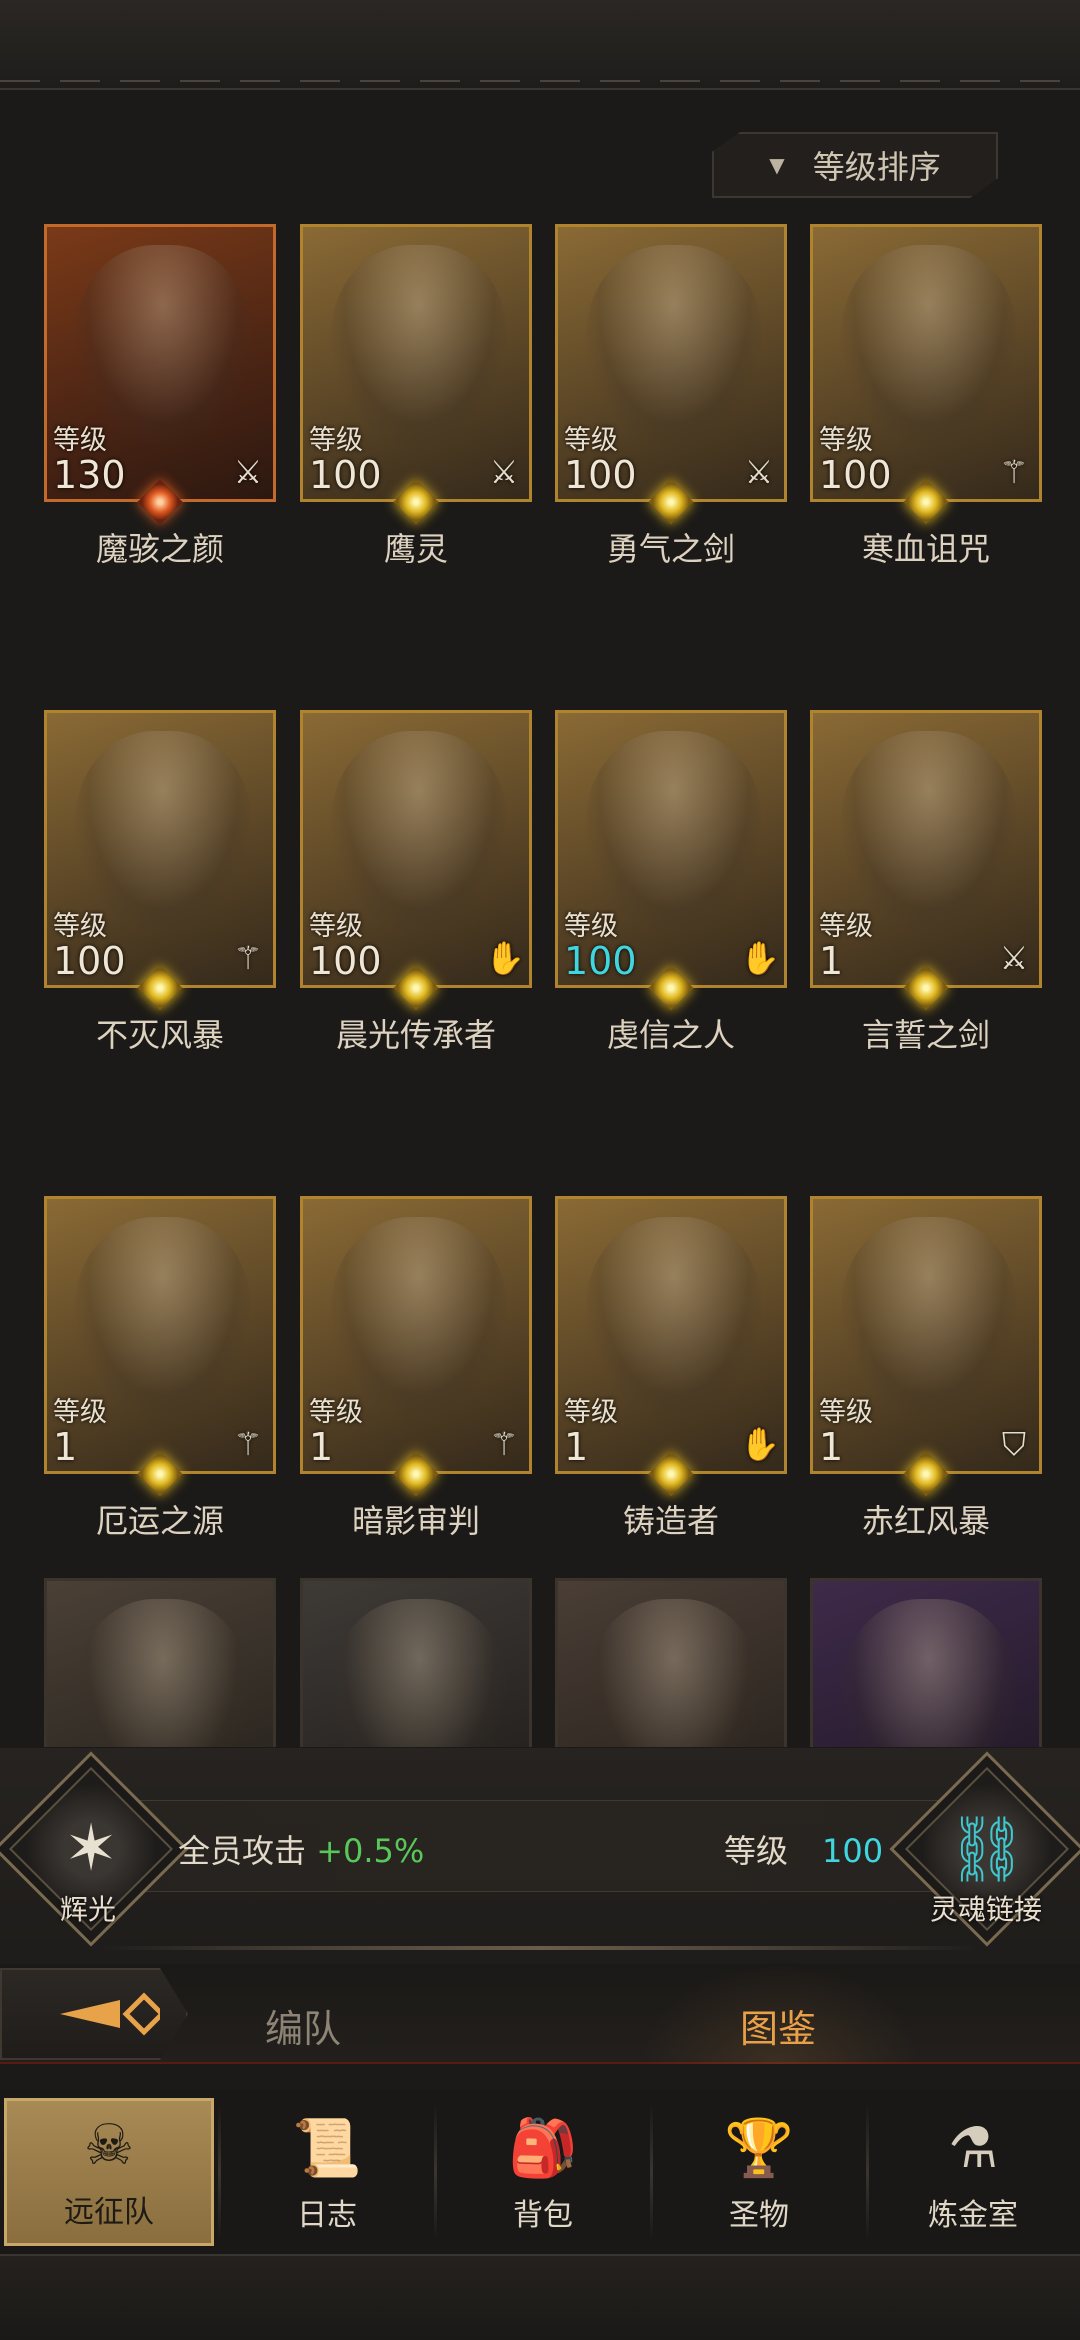 The image size is (1080, 2340). What do you see at coordinates (415, 1035) in the screenshot?
I see `hero-name: 晨光传承者` at bounding box center [415, 1035].